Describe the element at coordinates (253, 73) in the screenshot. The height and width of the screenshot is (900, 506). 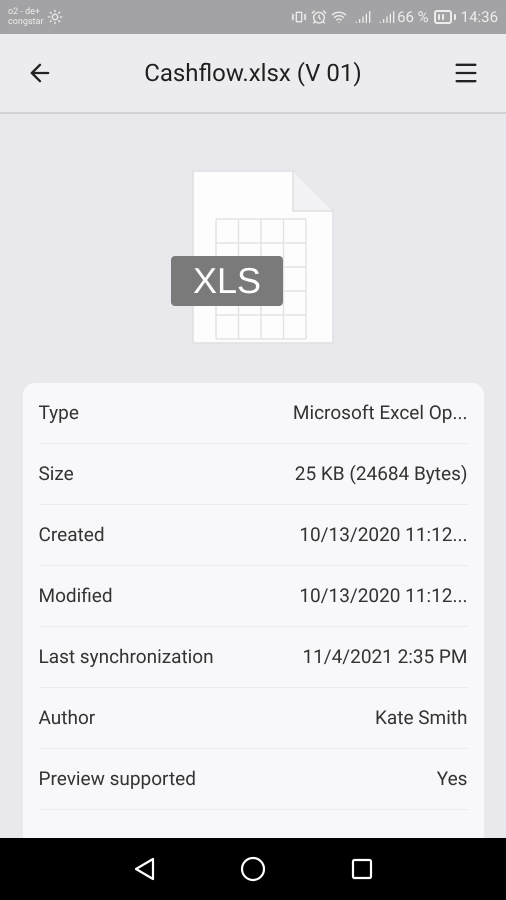
I see `window-title: Cashflow.xlsx (V 01)` at that location.